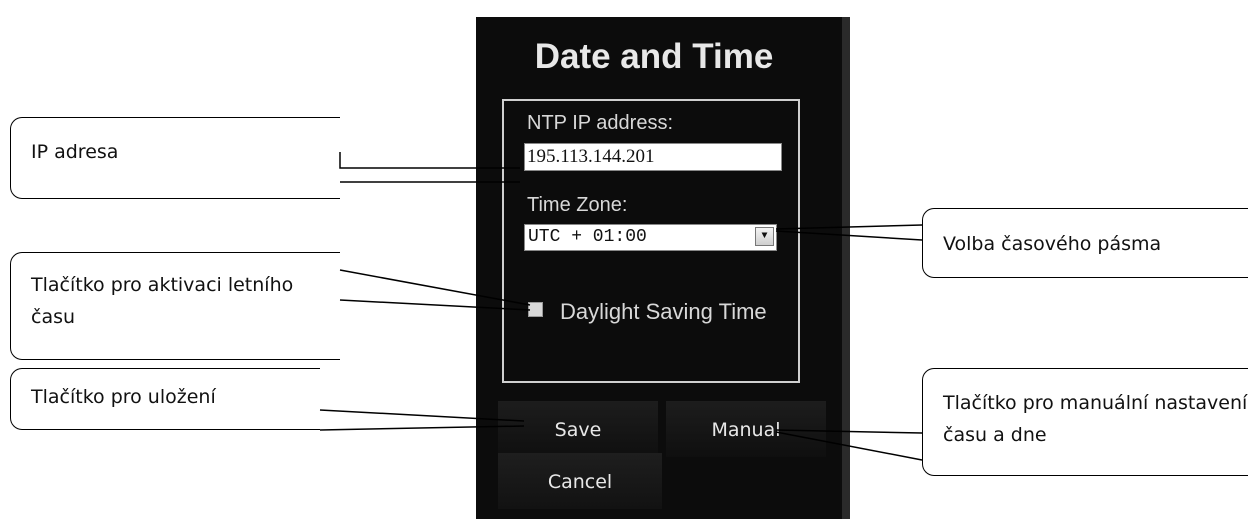  What do you see at coordinates (663, 311) in the screenshot?
I see `daylight-saving-label: Daylight Saving Time` at bounding box center [663, 311].